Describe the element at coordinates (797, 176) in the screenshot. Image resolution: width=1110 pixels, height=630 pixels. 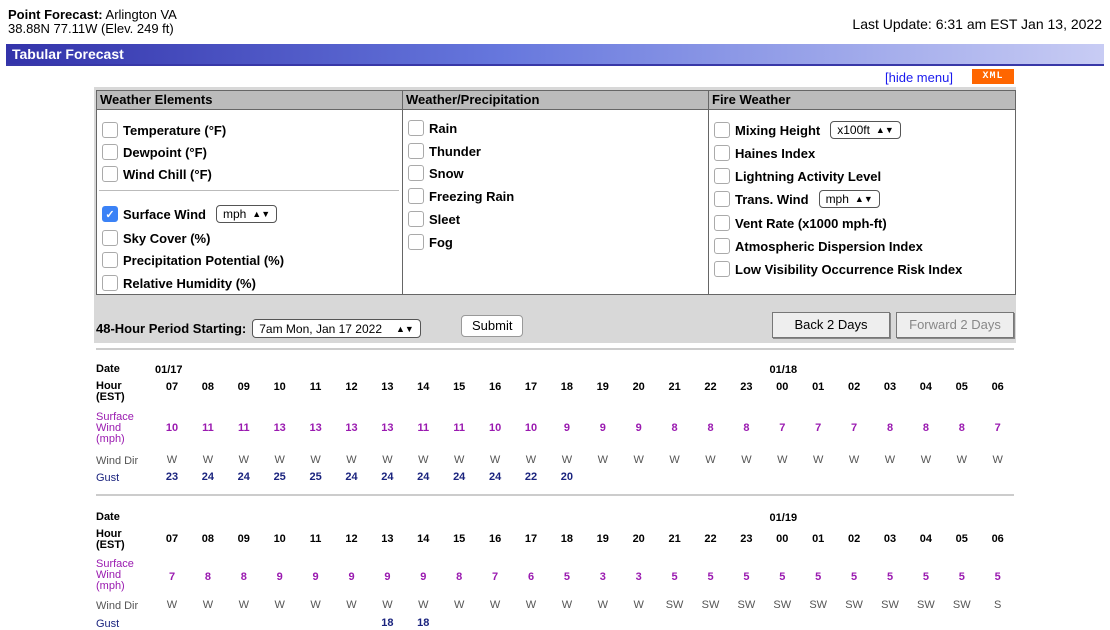
I see `option-lightning-activity: Lightning Activity Level` at that location.